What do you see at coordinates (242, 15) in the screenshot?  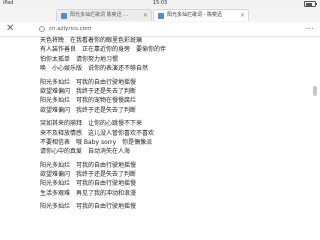 I see `tab-2-close-icon: ✕` at bounding box center [242, 15].